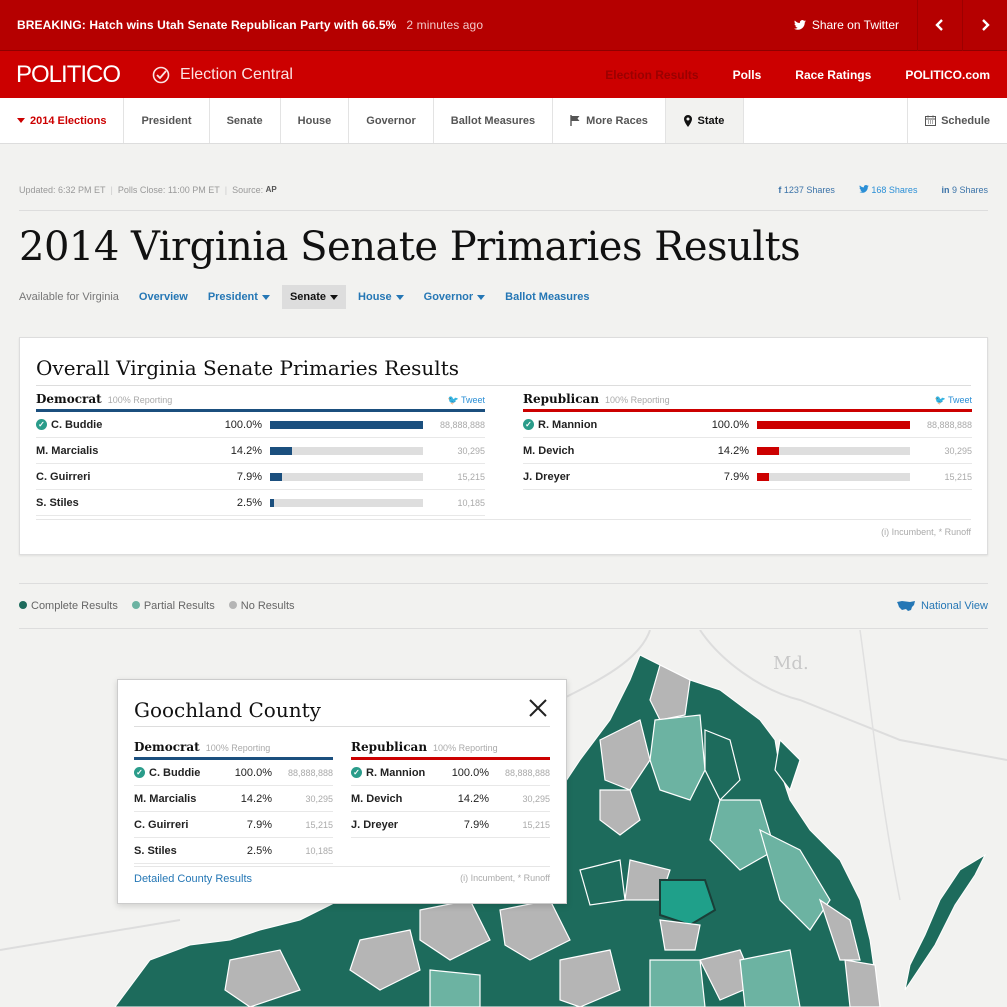 This screenshot has width=1007, height=1007. Describe the element at coordinates (182, 773) in the screenshot. I see `candidate-name: ✓ C. Buddie` at that location.